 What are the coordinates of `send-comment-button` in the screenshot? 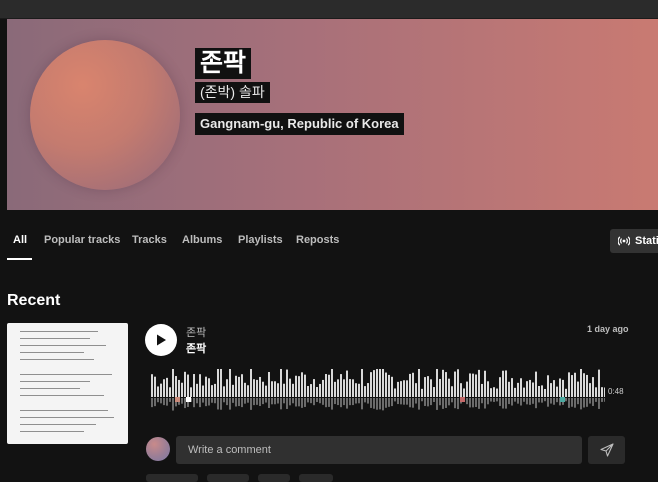 It's located at (606, 450).